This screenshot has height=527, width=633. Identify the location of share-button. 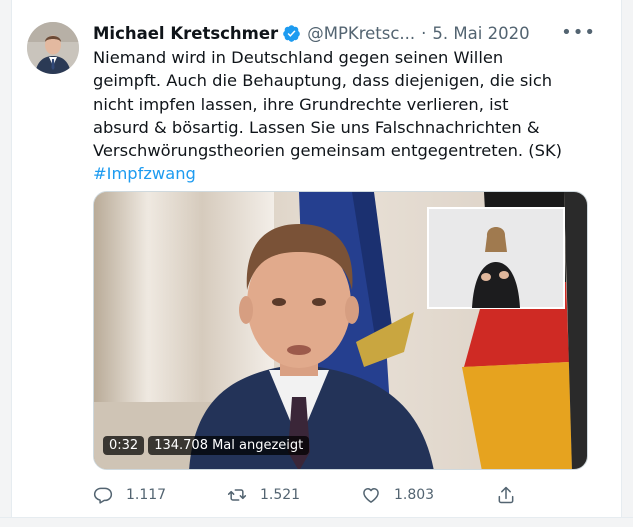
(512, 495).